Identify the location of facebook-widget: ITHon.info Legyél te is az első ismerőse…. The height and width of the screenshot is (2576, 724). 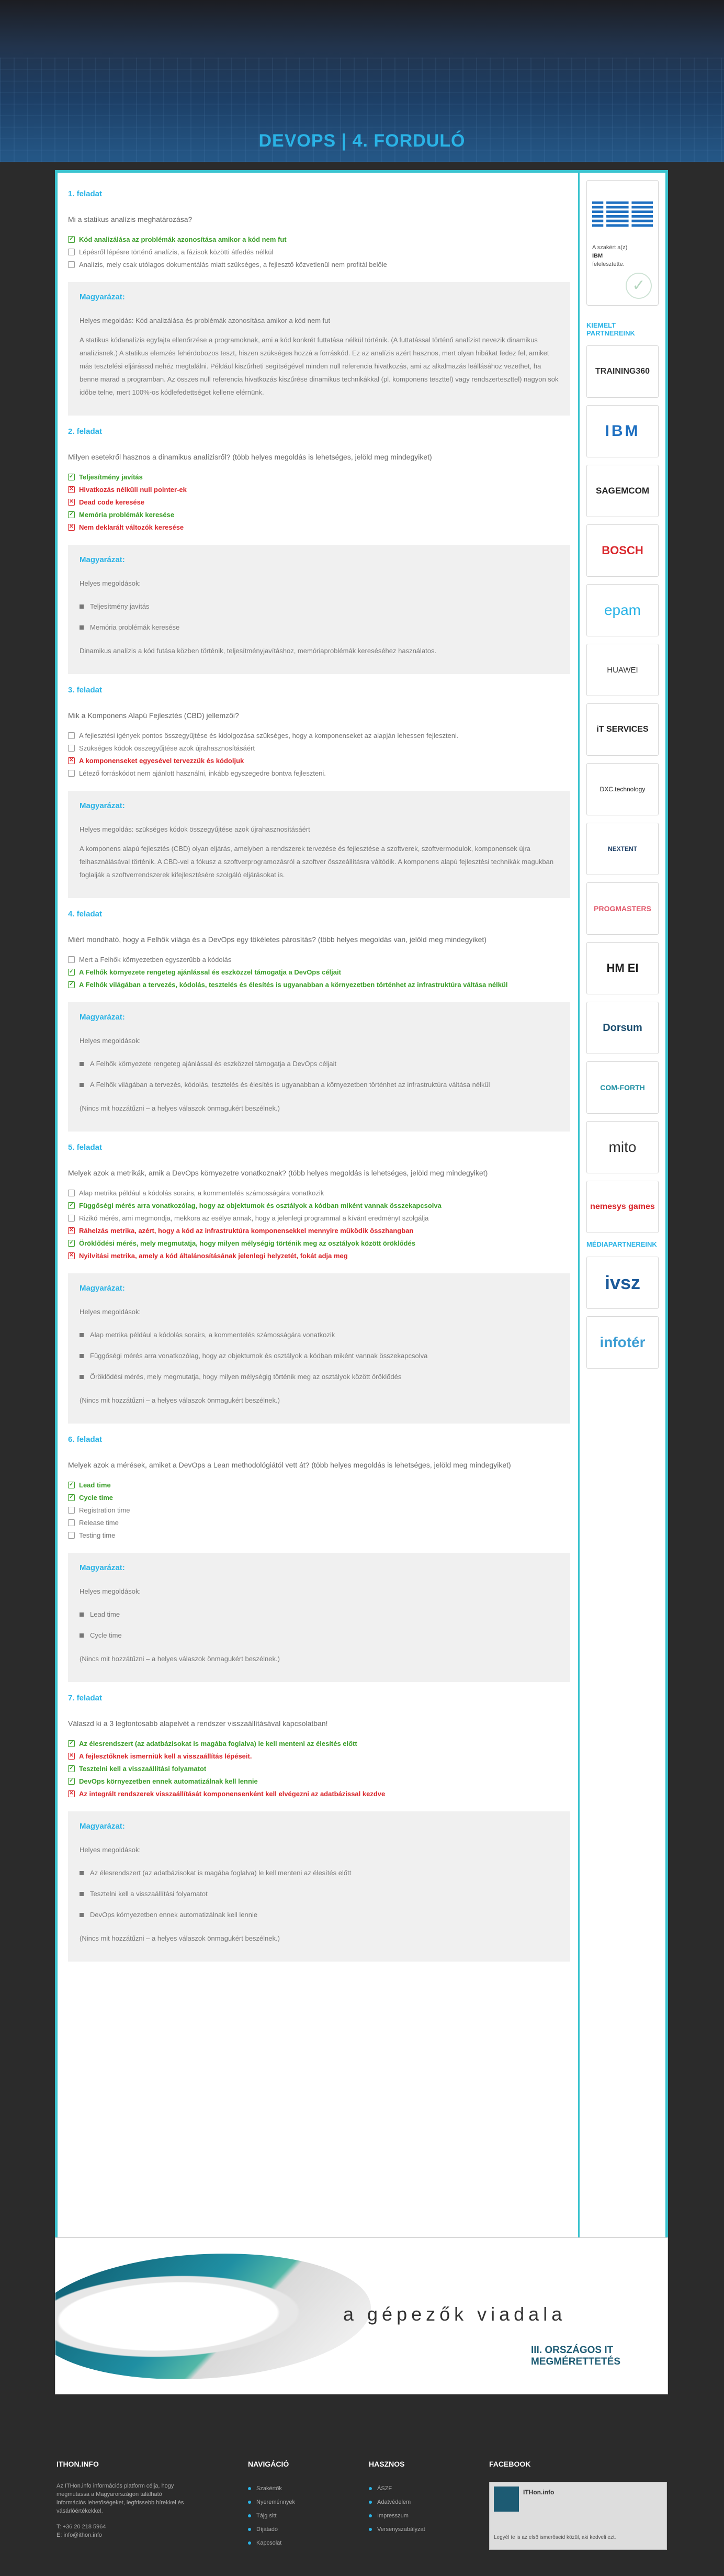
(578, 2516).